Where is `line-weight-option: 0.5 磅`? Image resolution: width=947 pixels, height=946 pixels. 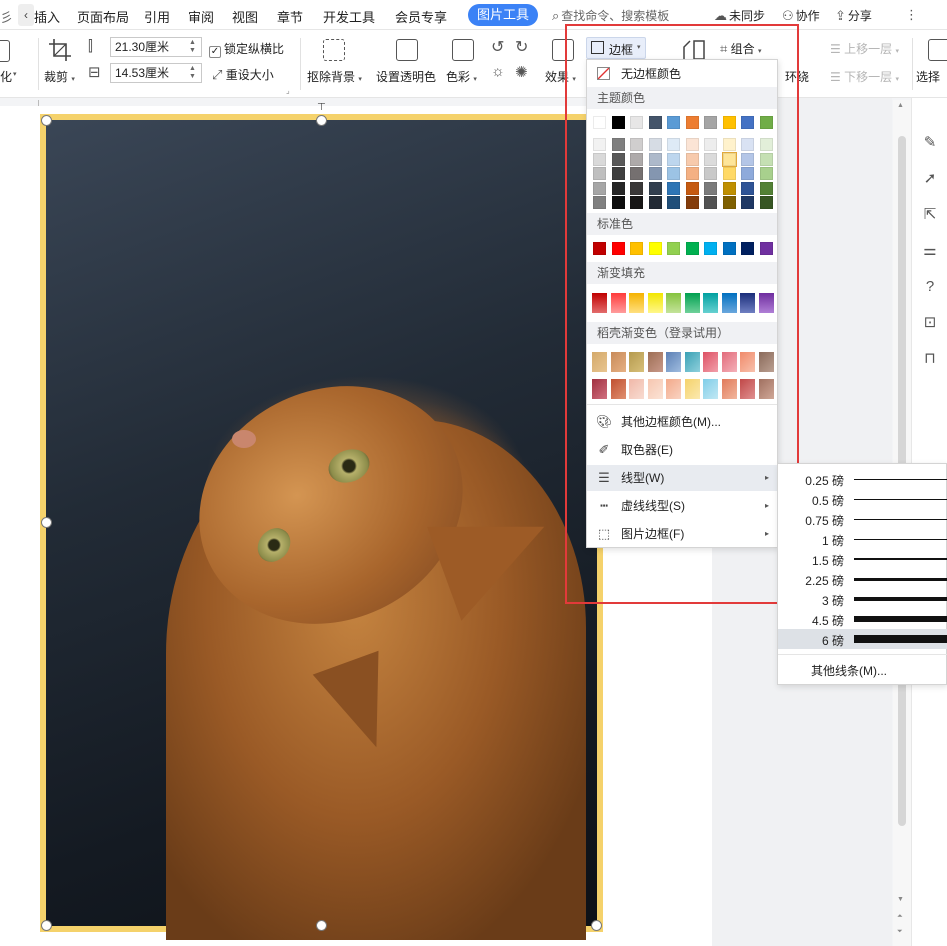 line-weight-option: 0.5 磅 is located at coordinates (862, 499).